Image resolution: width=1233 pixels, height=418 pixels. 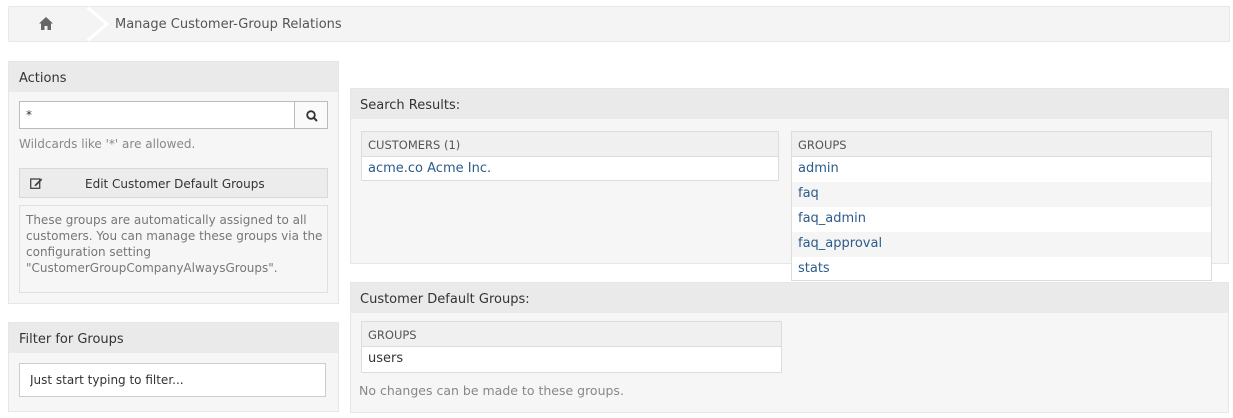 What do you see at coordinates (491, 390) in the screenshot?
I see `default-groups-note: No changes can be made to these groups.` at bounding box center [491, 390].